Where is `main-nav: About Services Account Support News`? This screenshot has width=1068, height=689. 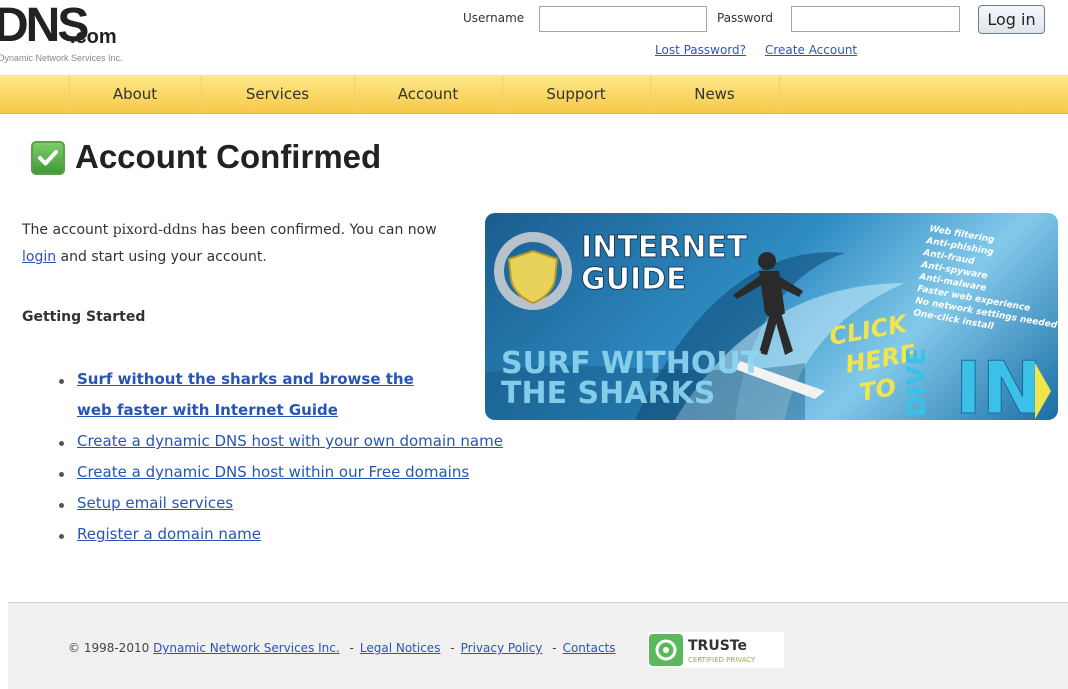
main-nav: About Services Account Support News is located at coordinates (534, 94).